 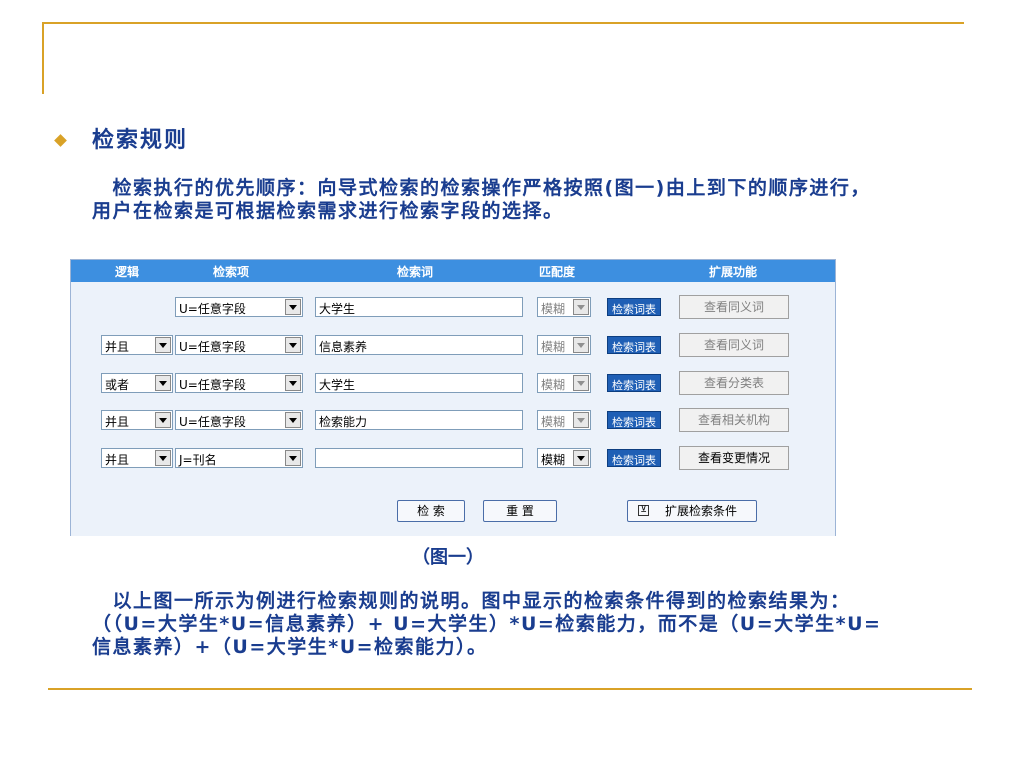 I want to click on expand-conditions-button: ⊻ 扩展检索条件, so click(x=692, y=511).